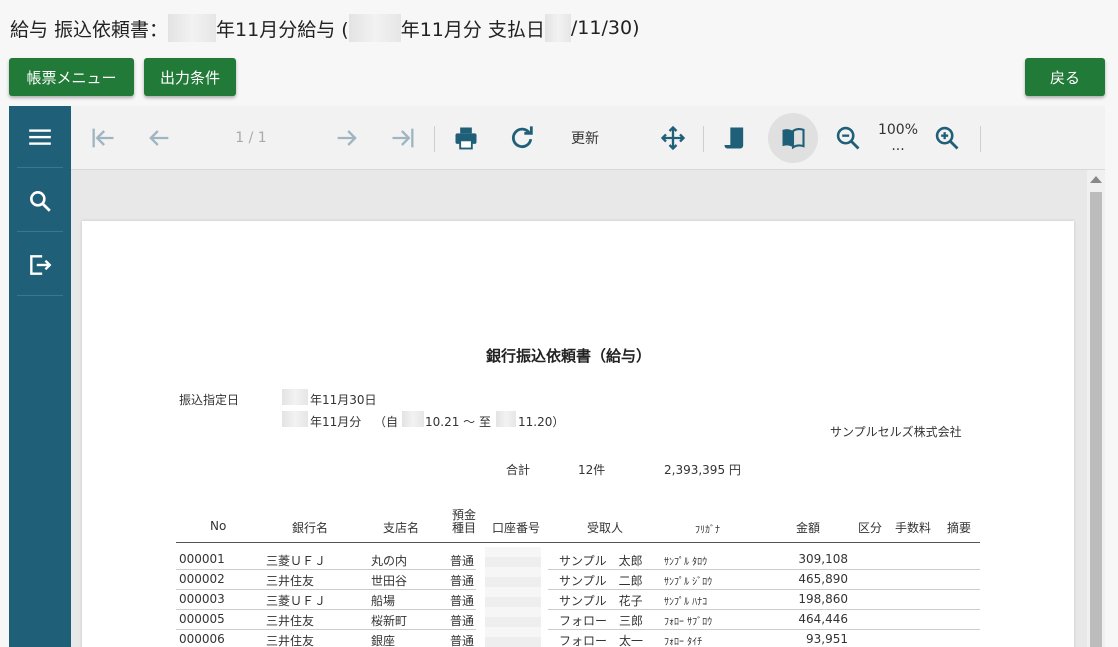 The image size is (1118, 647). Describe the element at coordinates (159, 138) in the screenshot. I see `prev-page-icon` at that location.